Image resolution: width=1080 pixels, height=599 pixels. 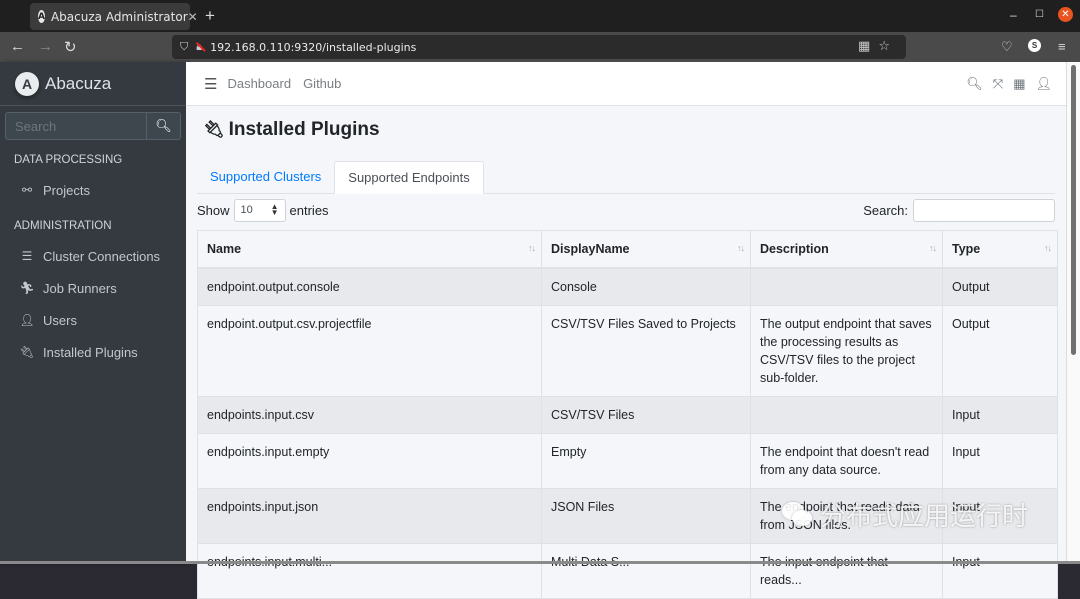 I want to click on project-diagram-icon: ⚯, so click(x=27, y=190).